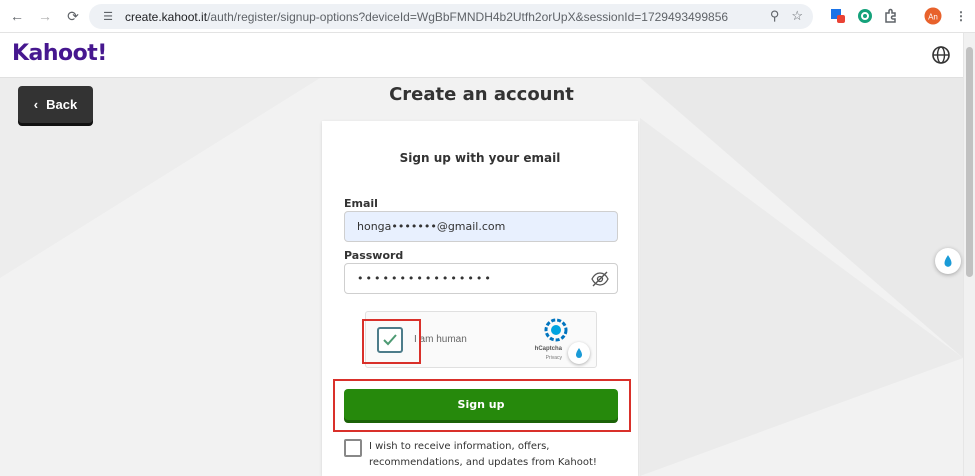 The width and height of the screenshot is (975, 476). What do you see at coordinates (425, 278) in the screenshot?
I see `password-value: ••••••••••••••••` at bounding box center [425, 278].